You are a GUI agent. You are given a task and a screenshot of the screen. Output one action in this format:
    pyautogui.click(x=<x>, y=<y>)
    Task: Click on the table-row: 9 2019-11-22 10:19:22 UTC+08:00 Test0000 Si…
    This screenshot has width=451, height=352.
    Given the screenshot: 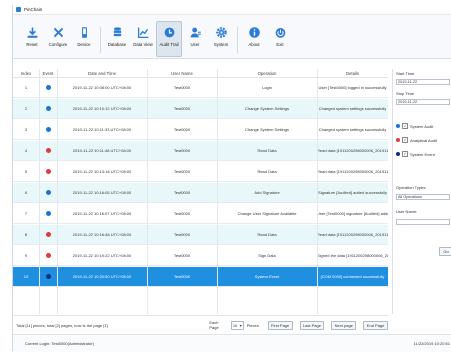 What is the action you would take?
    pyautogui.click(x=200, y=256)
    